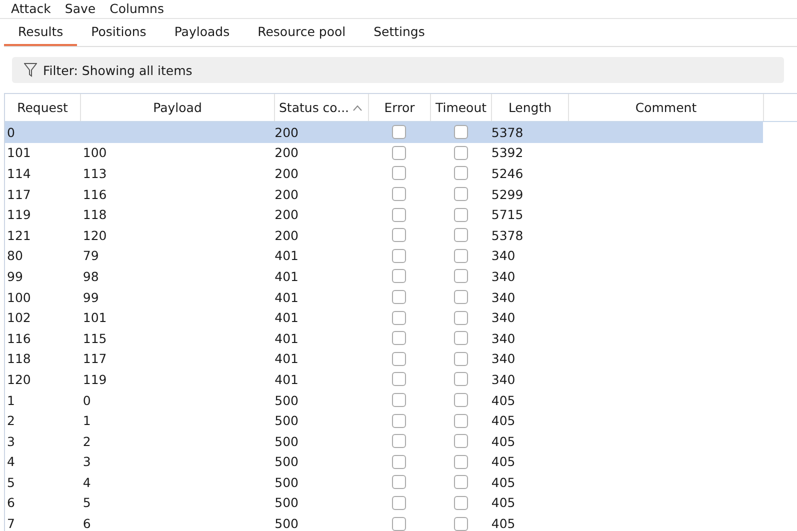 The image size is (797, 531). I want to click on tab: Positions, so click(118, 33).